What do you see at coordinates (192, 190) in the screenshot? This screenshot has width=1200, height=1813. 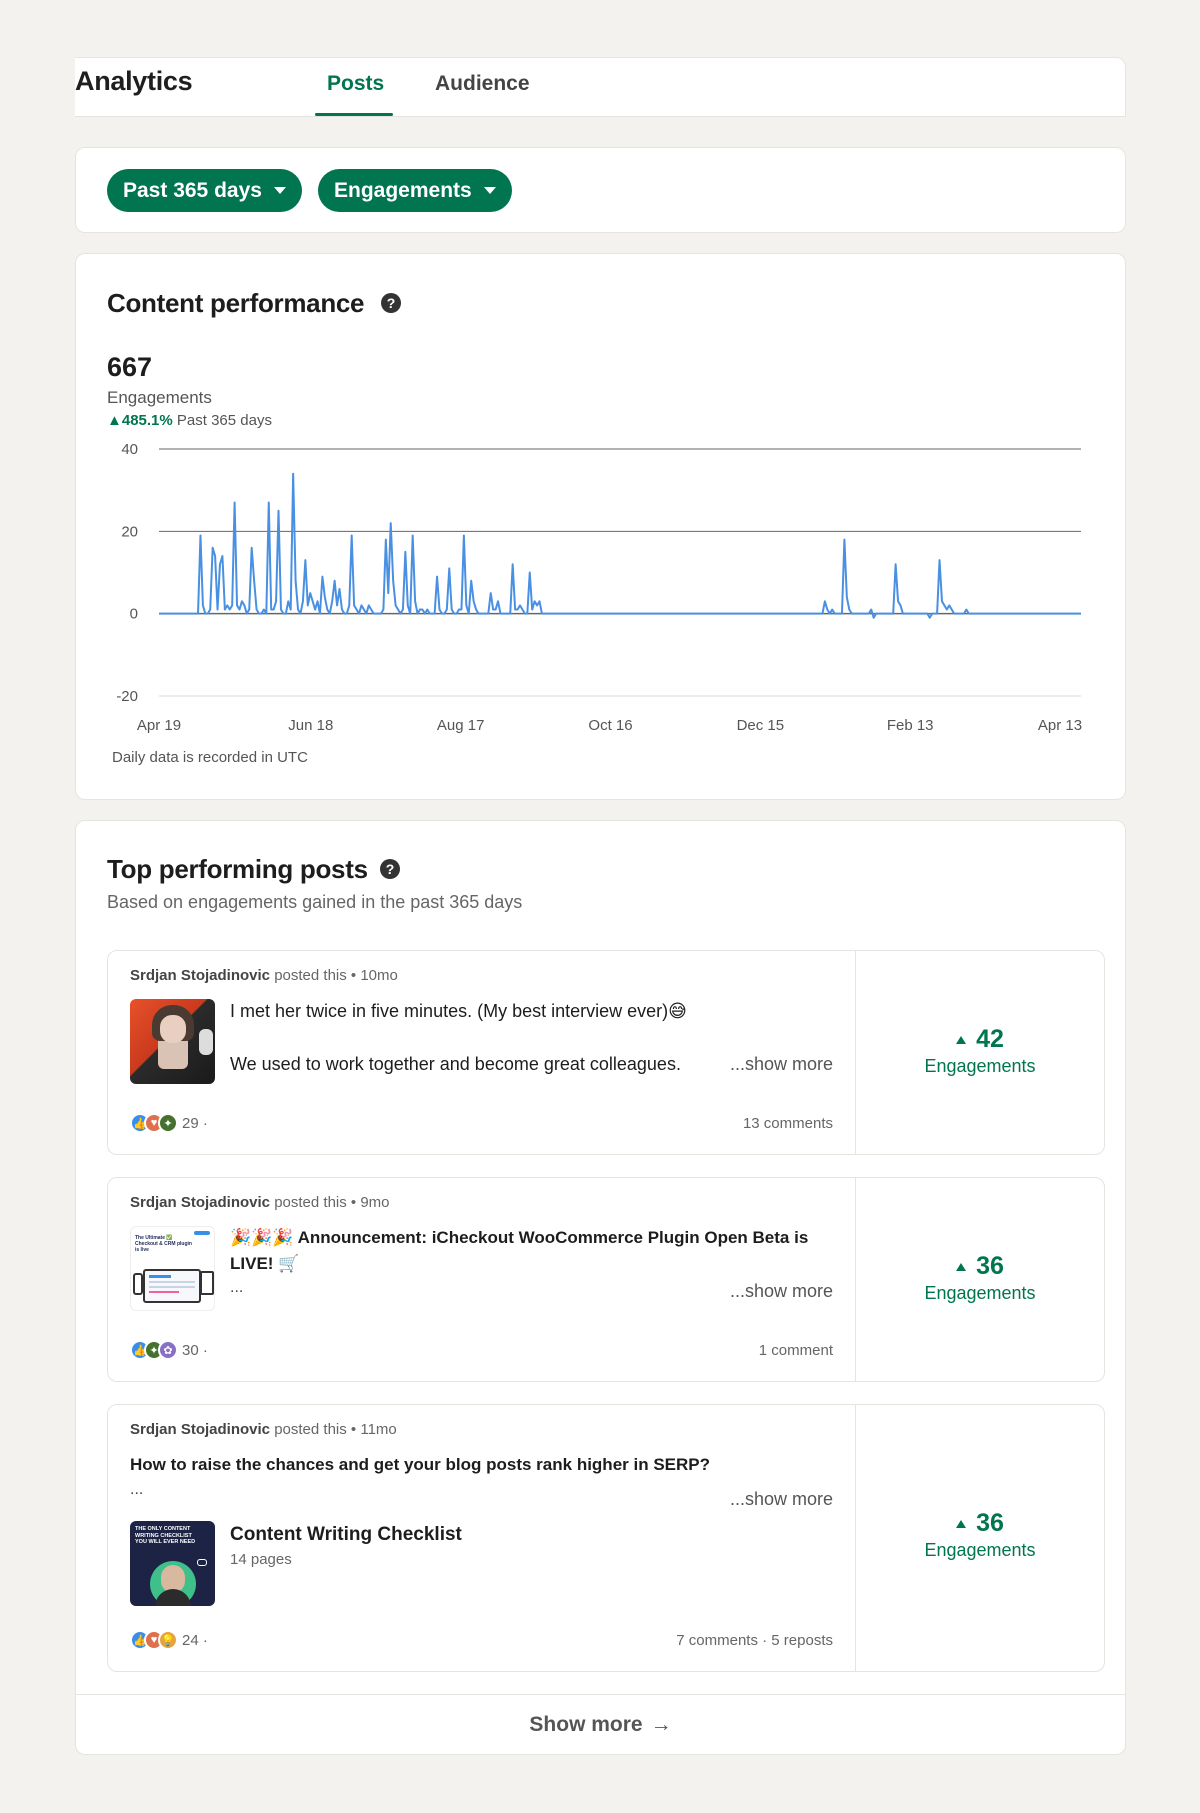 I see `date-range-label: Past 365 days` at bounding box center [192, 190].